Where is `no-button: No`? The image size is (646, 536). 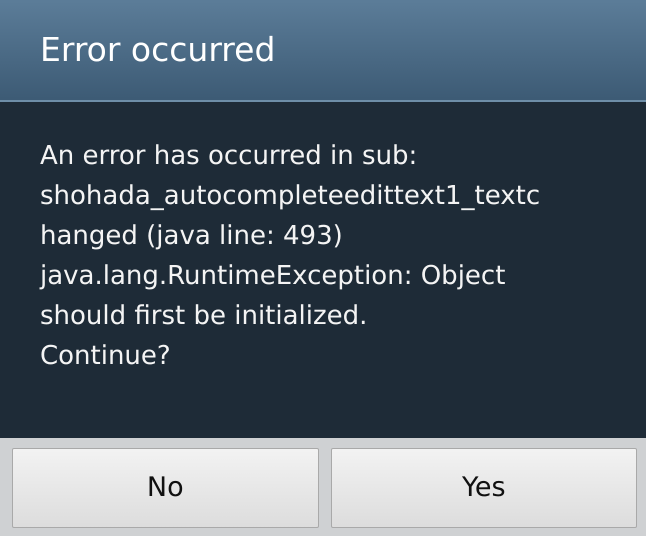 no-button: No is located at coordinates (165, 488).